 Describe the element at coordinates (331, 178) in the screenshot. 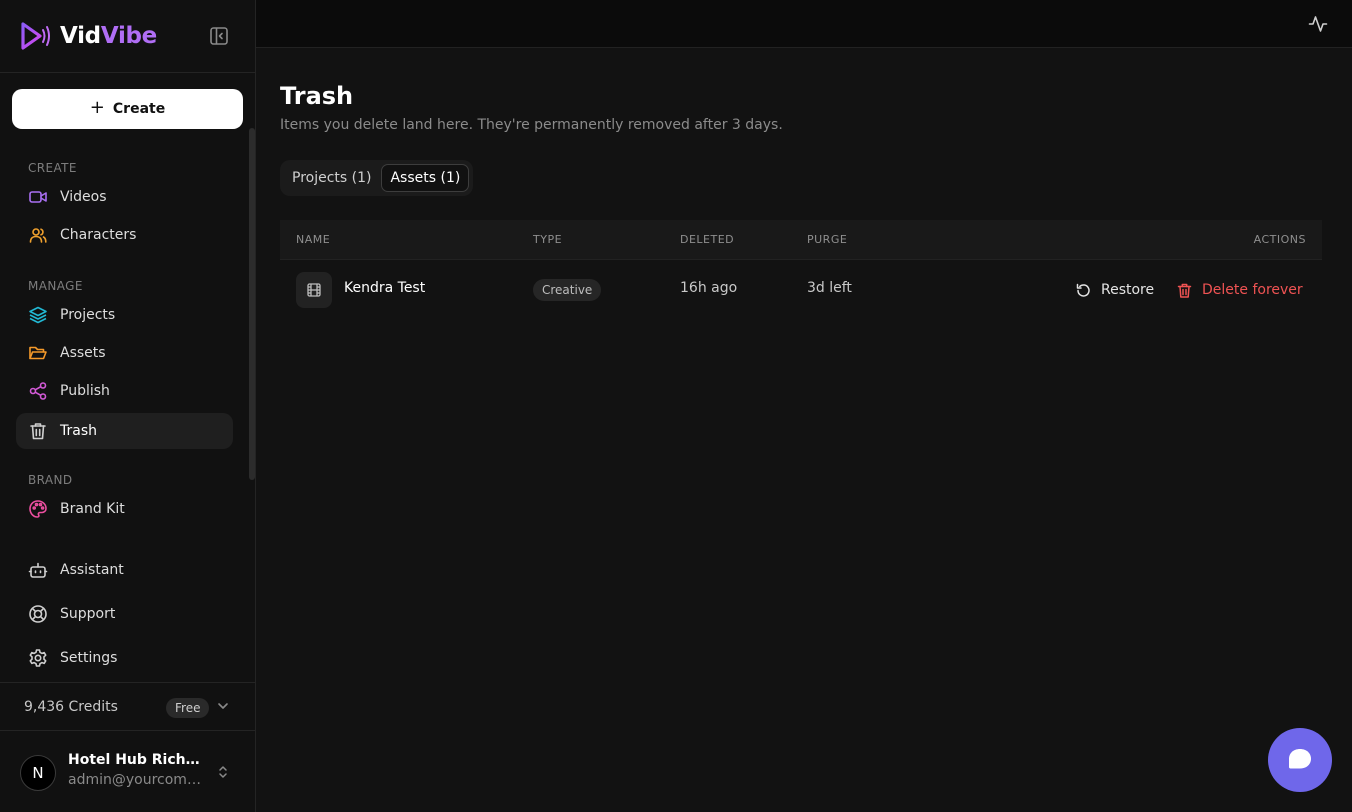

I see `tab-projects: Projects (1)` at that location.